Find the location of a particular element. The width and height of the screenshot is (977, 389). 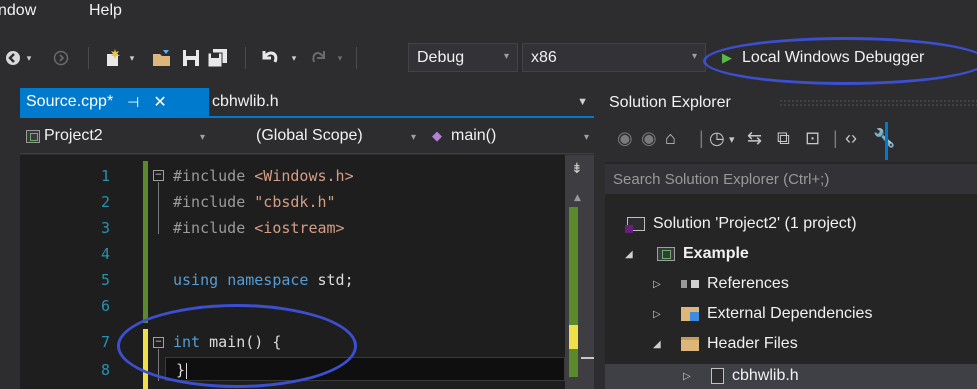

line-number: 6 is located at coordinates (105, 306).